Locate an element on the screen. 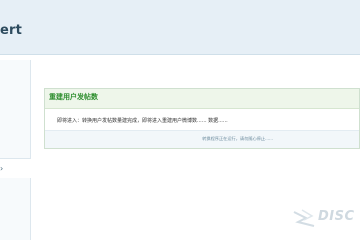 This screenshot has height=240, width=360. sidebar-panel-top is located at coordinates (15, 109).